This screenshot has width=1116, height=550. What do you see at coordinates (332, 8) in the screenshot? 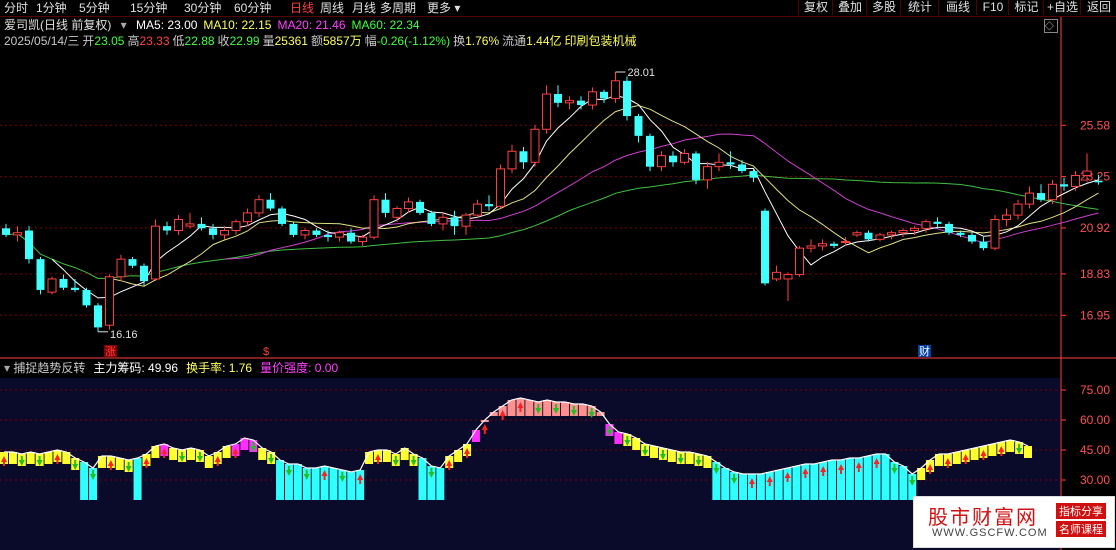
I see `tab-7: 周线` at bounding box center [332, 8].